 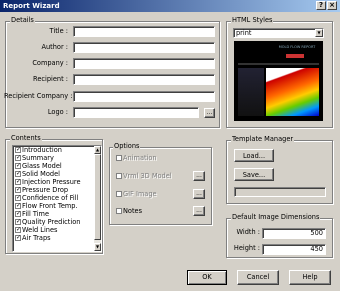 What do you see at coordinates (319, 33) in the screenshot?
I see `chevron-down-icon: ▼` at bounding box center [319, 33].